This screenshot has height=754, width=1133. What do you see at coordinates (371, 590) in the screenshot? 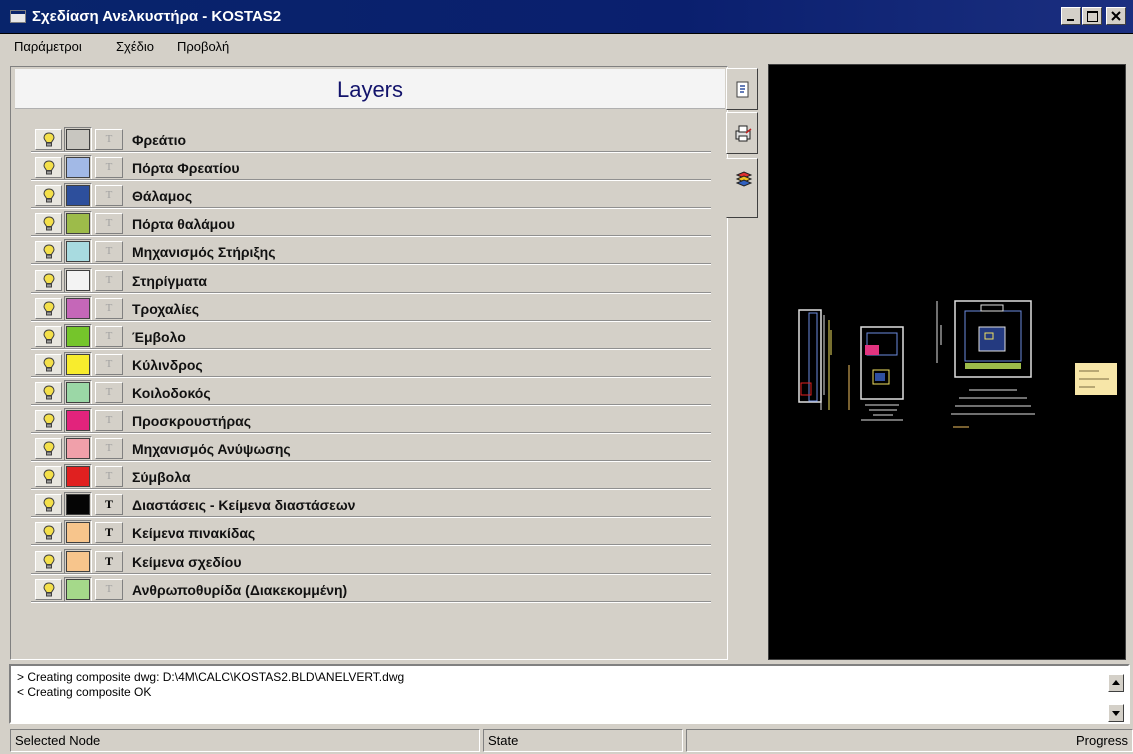
I see `layer-row: T Ανθρωποθυρίδα (Διακεκομμένη)` at bounding box center [371, 590].